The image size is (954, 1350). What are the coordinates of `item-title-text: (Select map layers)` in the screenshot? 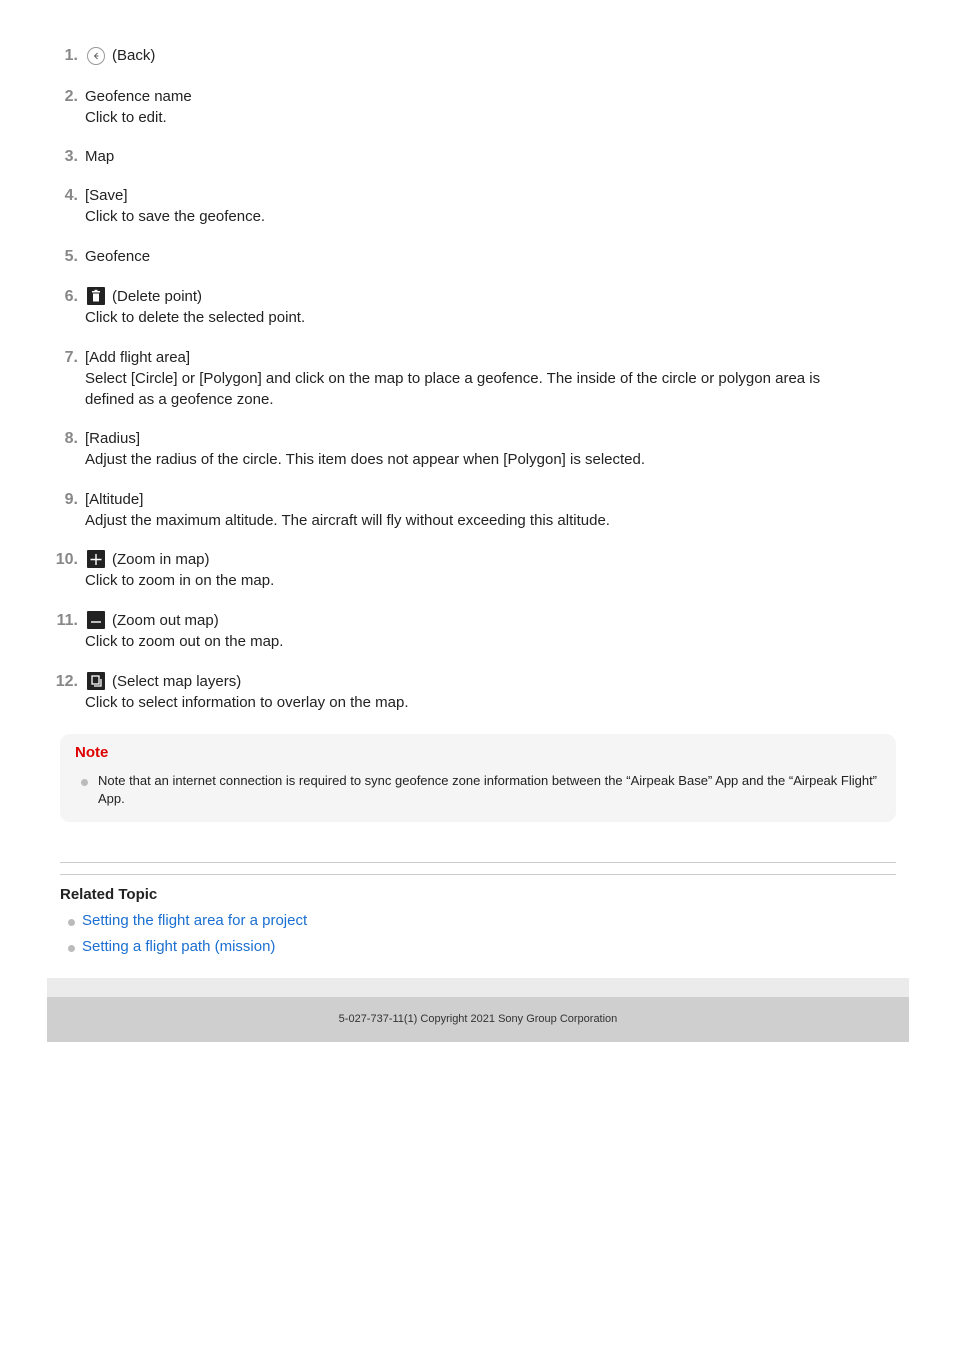 It's located at (177, 681).